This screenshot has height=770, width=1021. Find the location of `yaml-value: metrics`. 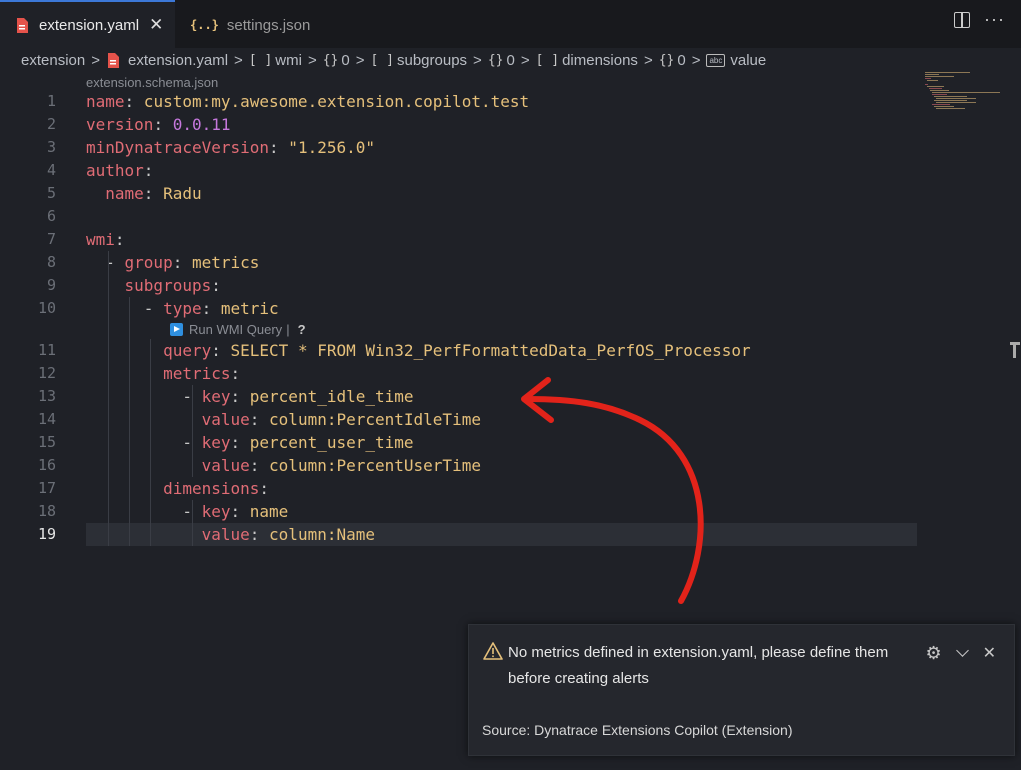

yaml-value: metrics is located at coordinates (221, 262).